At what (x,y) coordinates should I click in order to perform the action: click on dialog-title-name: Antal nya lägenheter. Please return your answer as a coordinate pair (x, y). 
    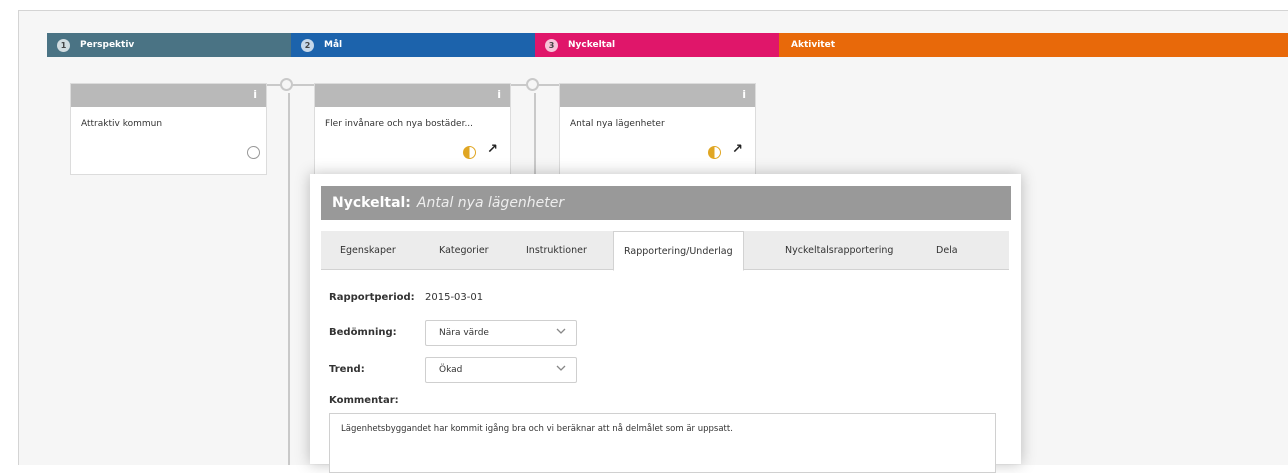
    Looking at the image, I should click on (490, 203).